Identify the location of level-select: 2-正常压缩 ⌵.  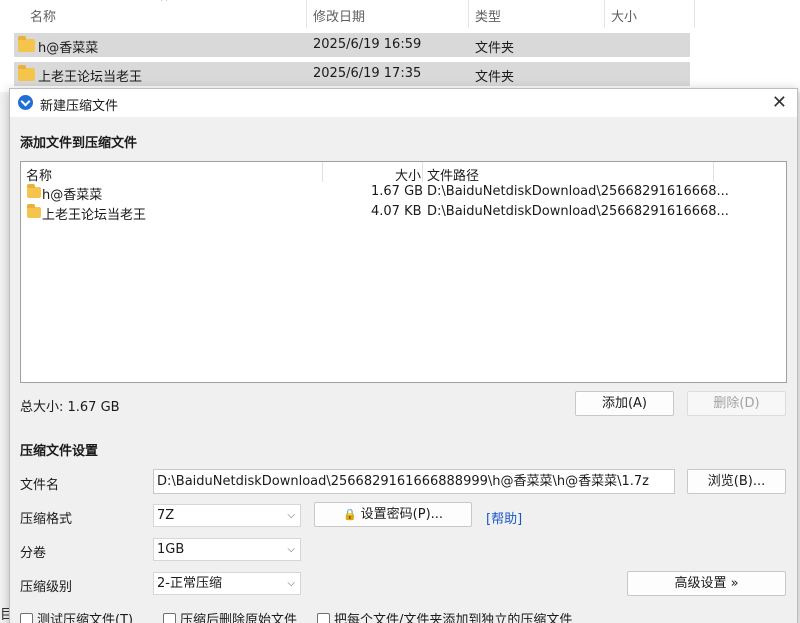
(227, 583).